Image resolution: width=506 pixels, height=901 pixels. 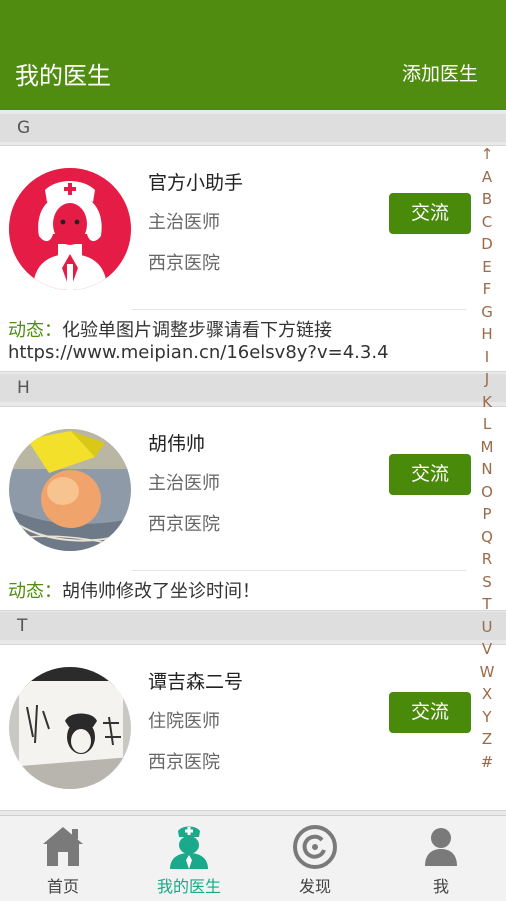 I want to click on index-letter: N, so click(x=486, y=469).